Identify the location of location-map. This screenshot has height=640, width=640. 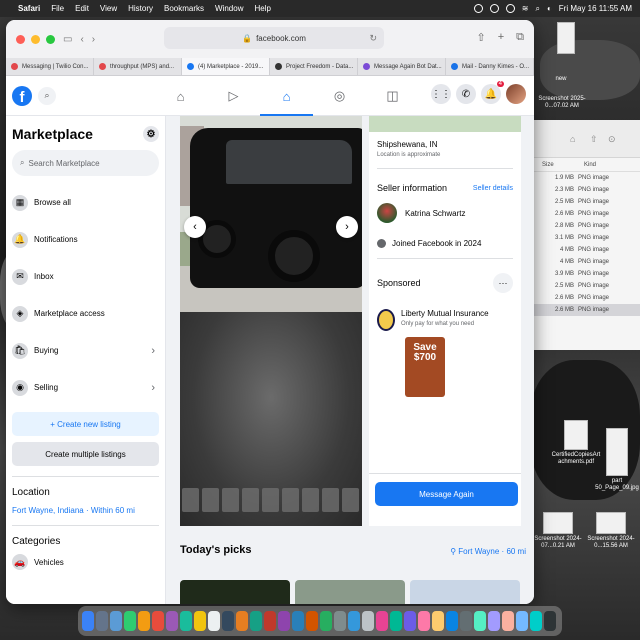
(445, 124).